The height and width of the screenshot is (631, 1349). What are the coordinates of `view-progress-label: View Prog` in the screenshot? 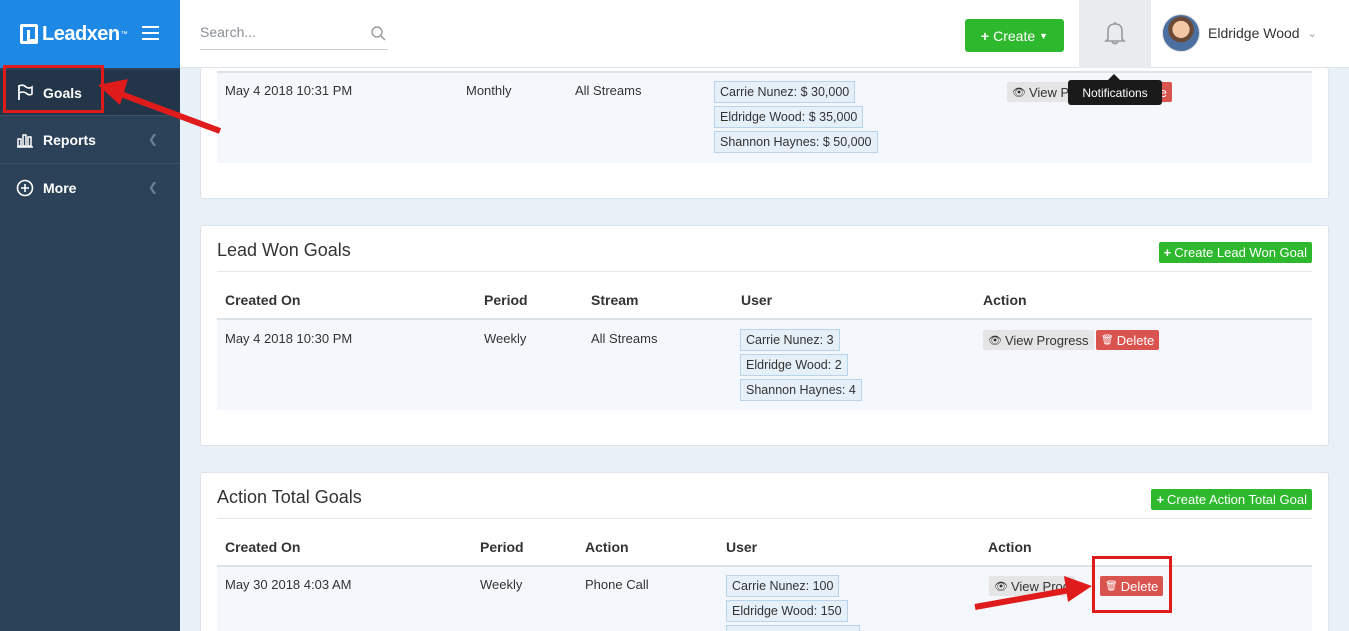 It's located at (1040, 586).